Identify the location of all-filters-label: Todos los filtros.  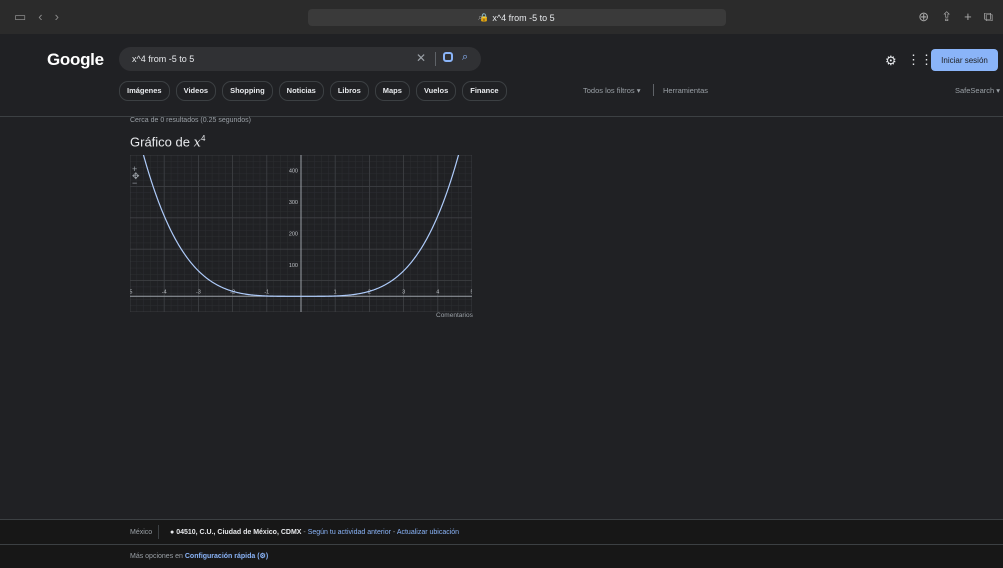
(609, 90).